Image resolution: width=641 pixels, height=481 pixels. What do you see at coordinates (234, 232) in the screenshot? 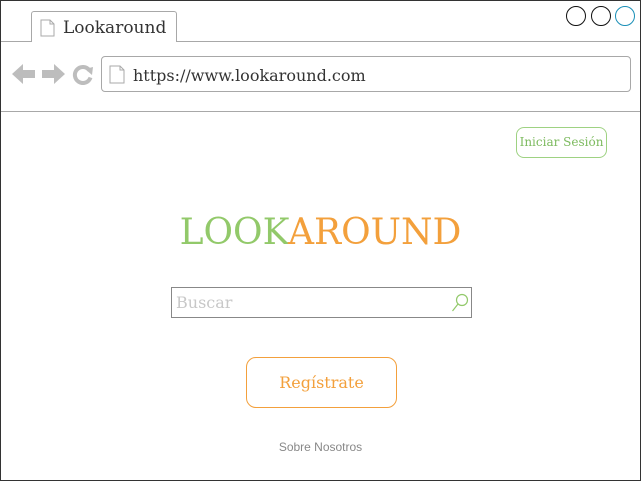
I see `logo-text-look: LOOK` at bounding box center [234, 232].